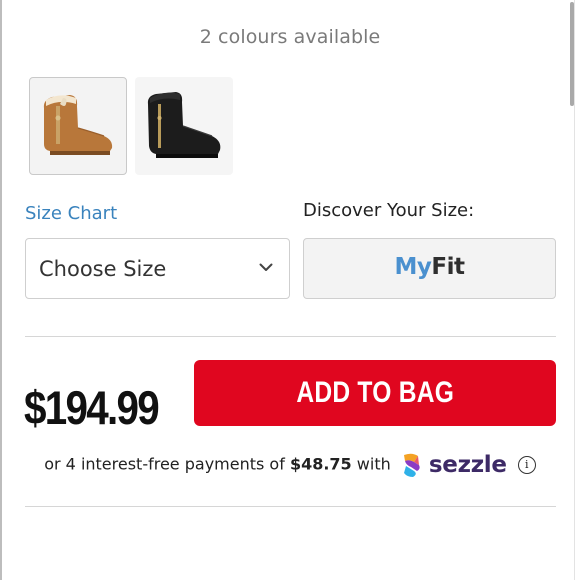  I want to click on black-boot-icon, so click(184, 125).